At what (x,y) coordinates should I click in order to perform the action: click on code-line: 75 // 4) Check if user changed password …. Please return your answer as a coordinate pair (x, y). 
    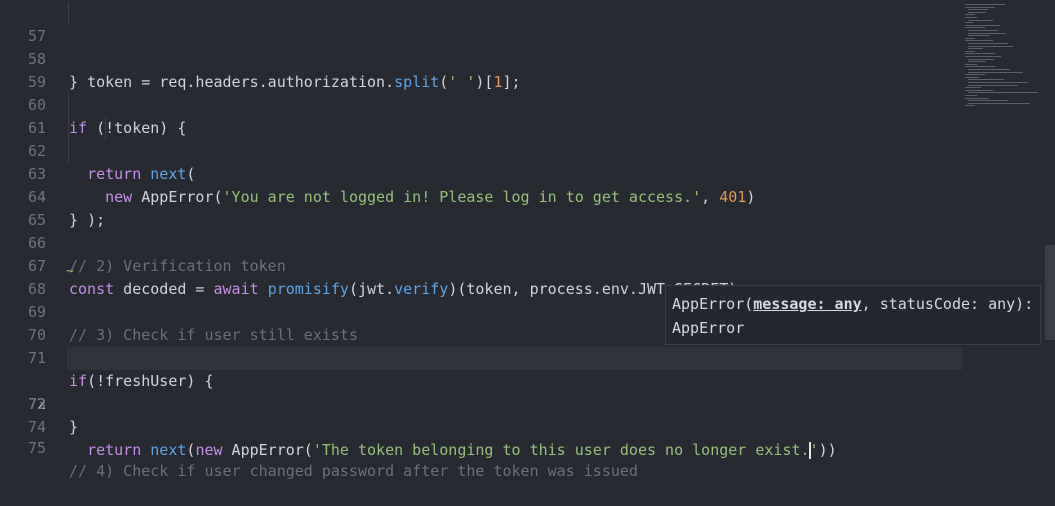
    Looking at the image, I should click on (520, 447).